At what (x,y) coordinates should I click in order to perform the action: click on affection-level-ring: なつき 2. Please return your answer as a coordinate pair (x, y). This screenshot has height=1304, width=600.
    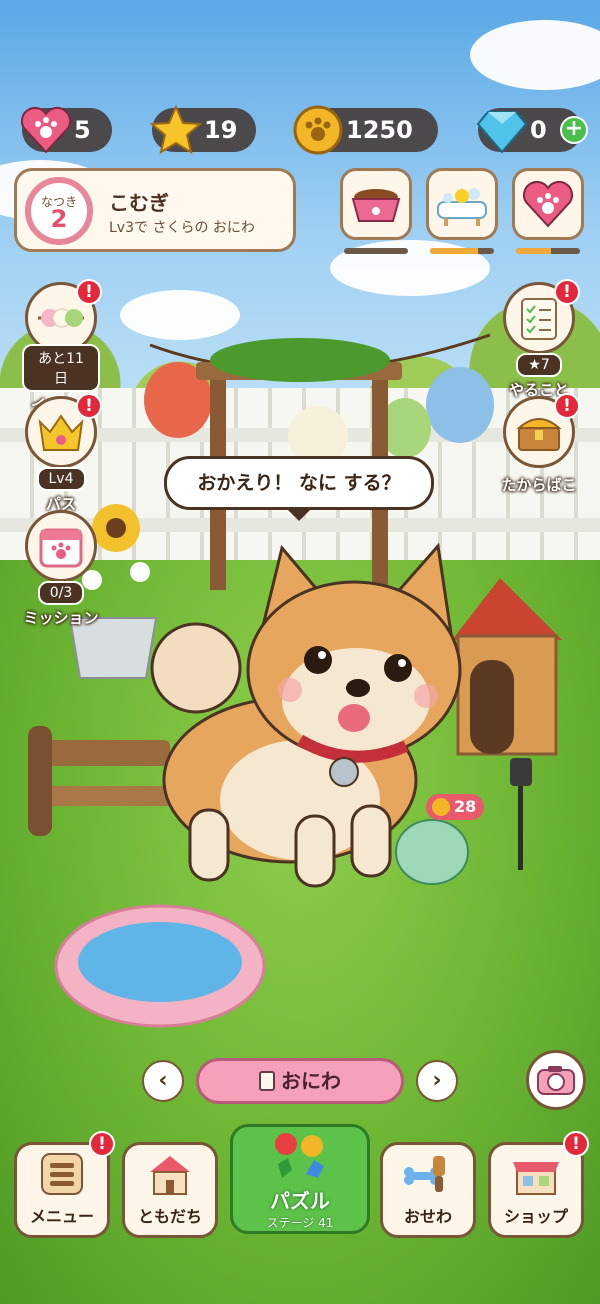
    Looking at the image, I should click on (59, 211).